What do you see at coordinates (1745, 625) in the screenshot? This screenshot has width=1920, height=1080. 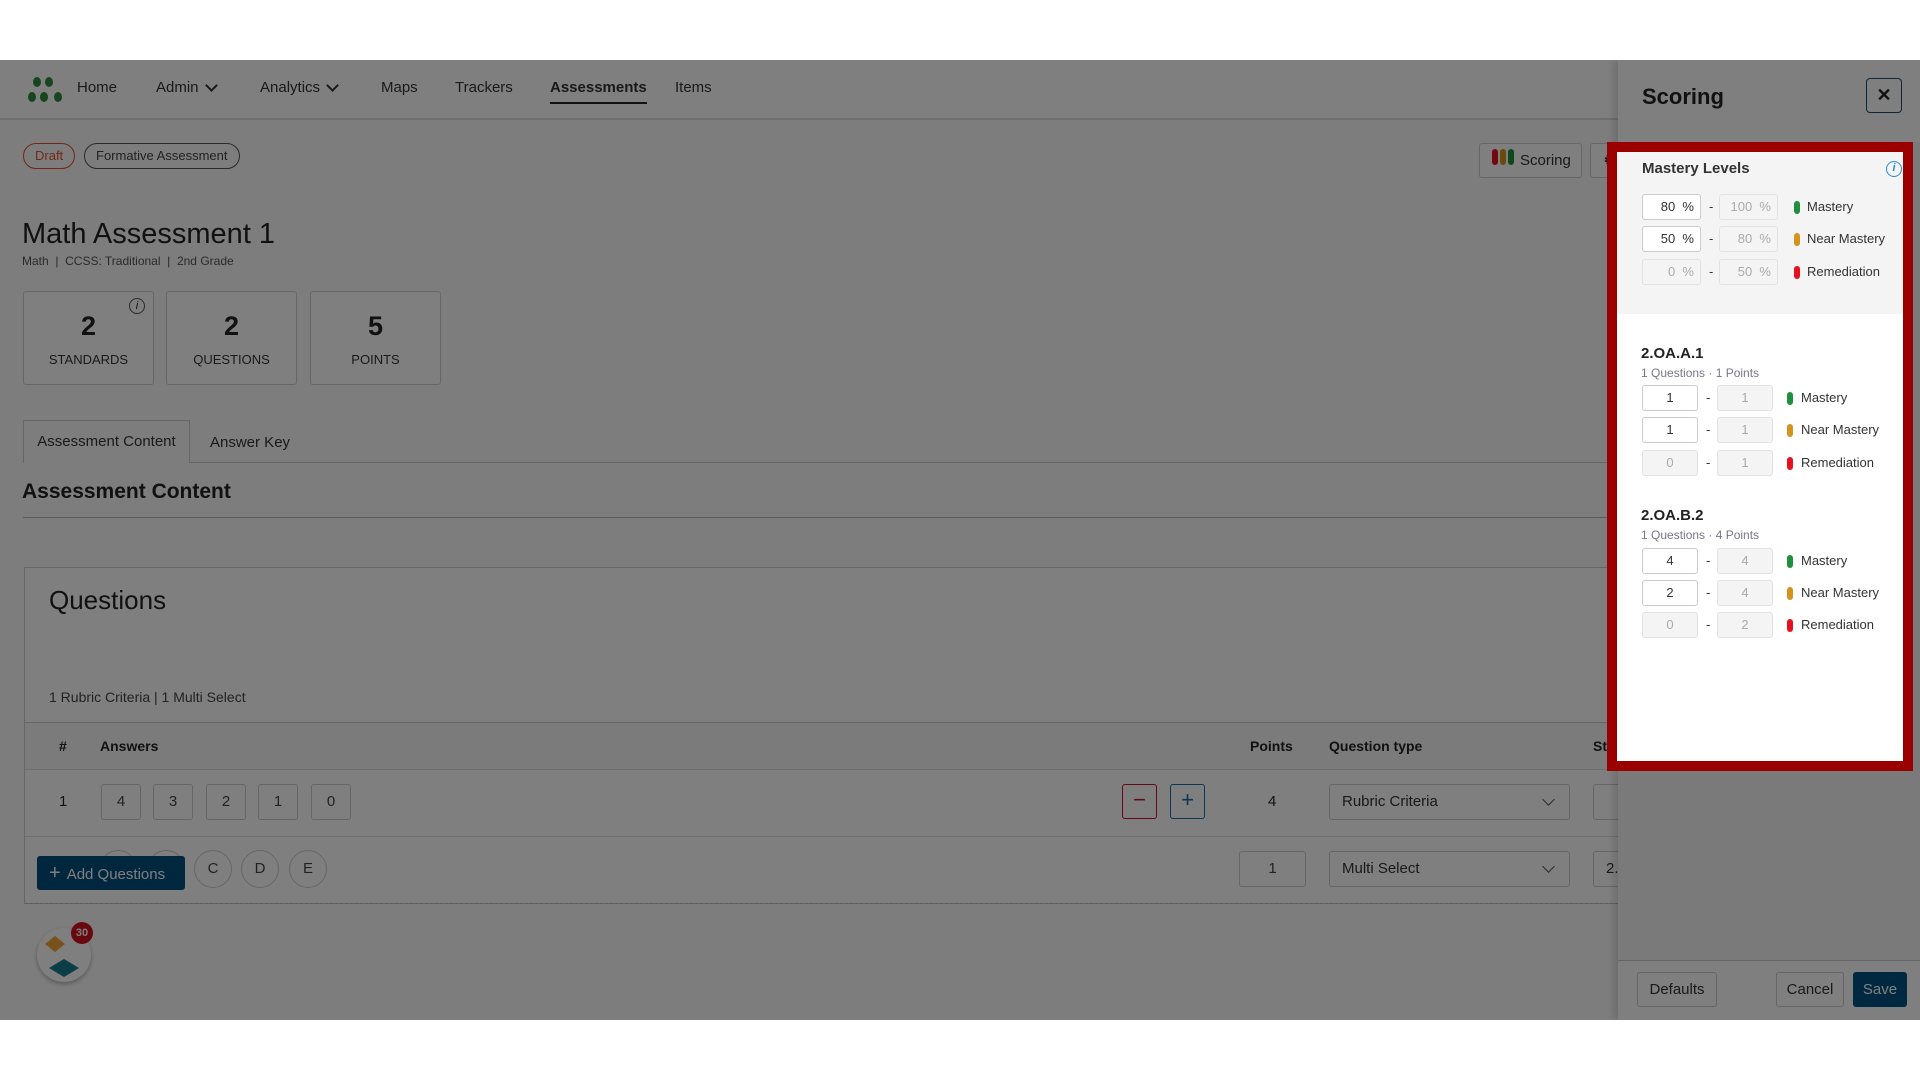 I see `max-input: 2` at bounding box center [1745, 625].